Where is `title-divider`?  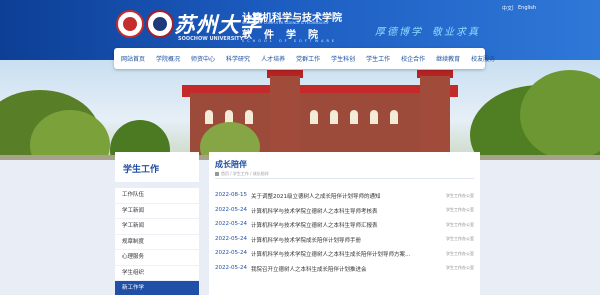 title-divider is located at coordinates (344, 178).